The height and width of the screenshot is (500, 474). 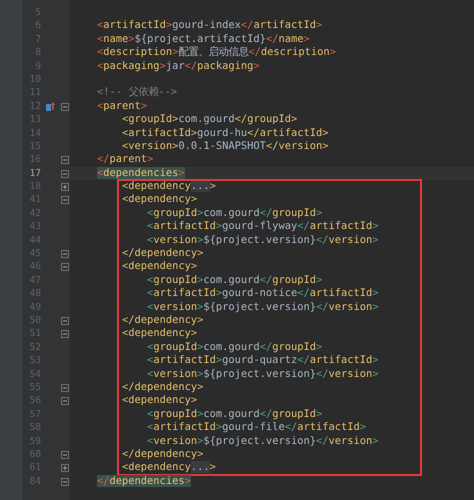 What do you see at coordinates (225, 146) in the screenshot?
I see `code-line: <version>0.0.1-SNAPSHOT</version>` at bounding box center [225, 146].